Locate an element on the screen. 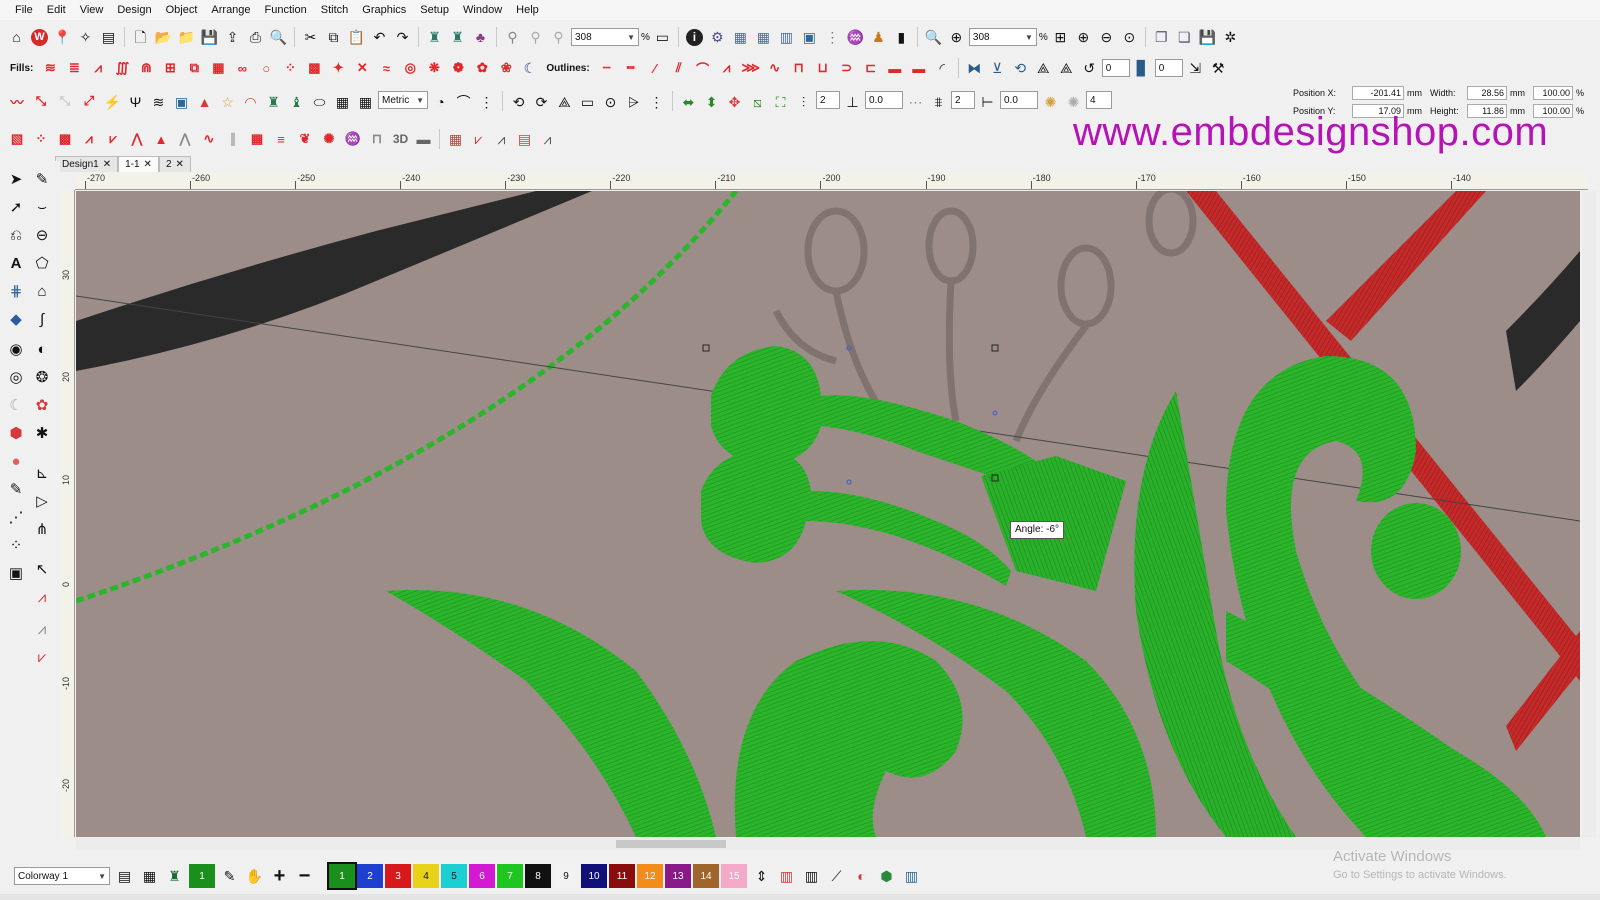  arc-icon: ⌒ is located at coordinates (463, 101).